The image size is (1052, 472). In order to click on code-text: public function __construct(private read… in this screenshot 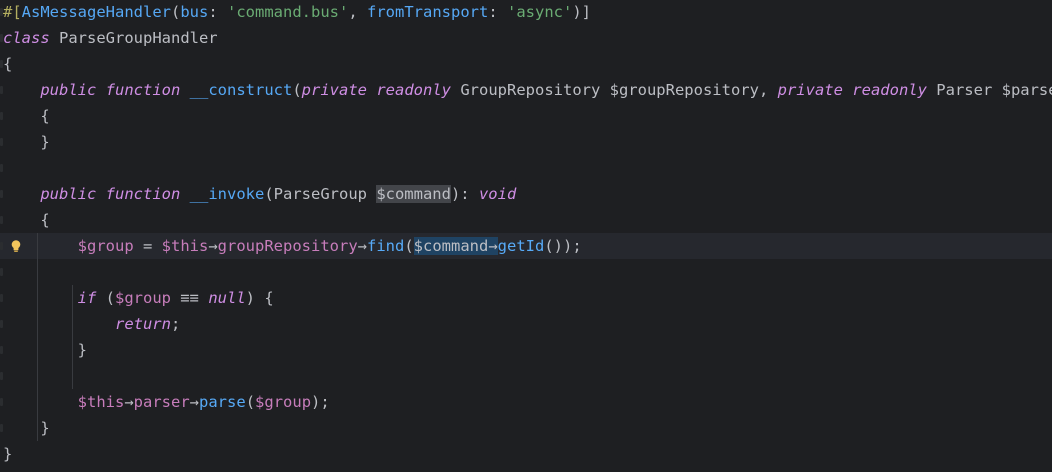, I will do `click(527, 90)`.